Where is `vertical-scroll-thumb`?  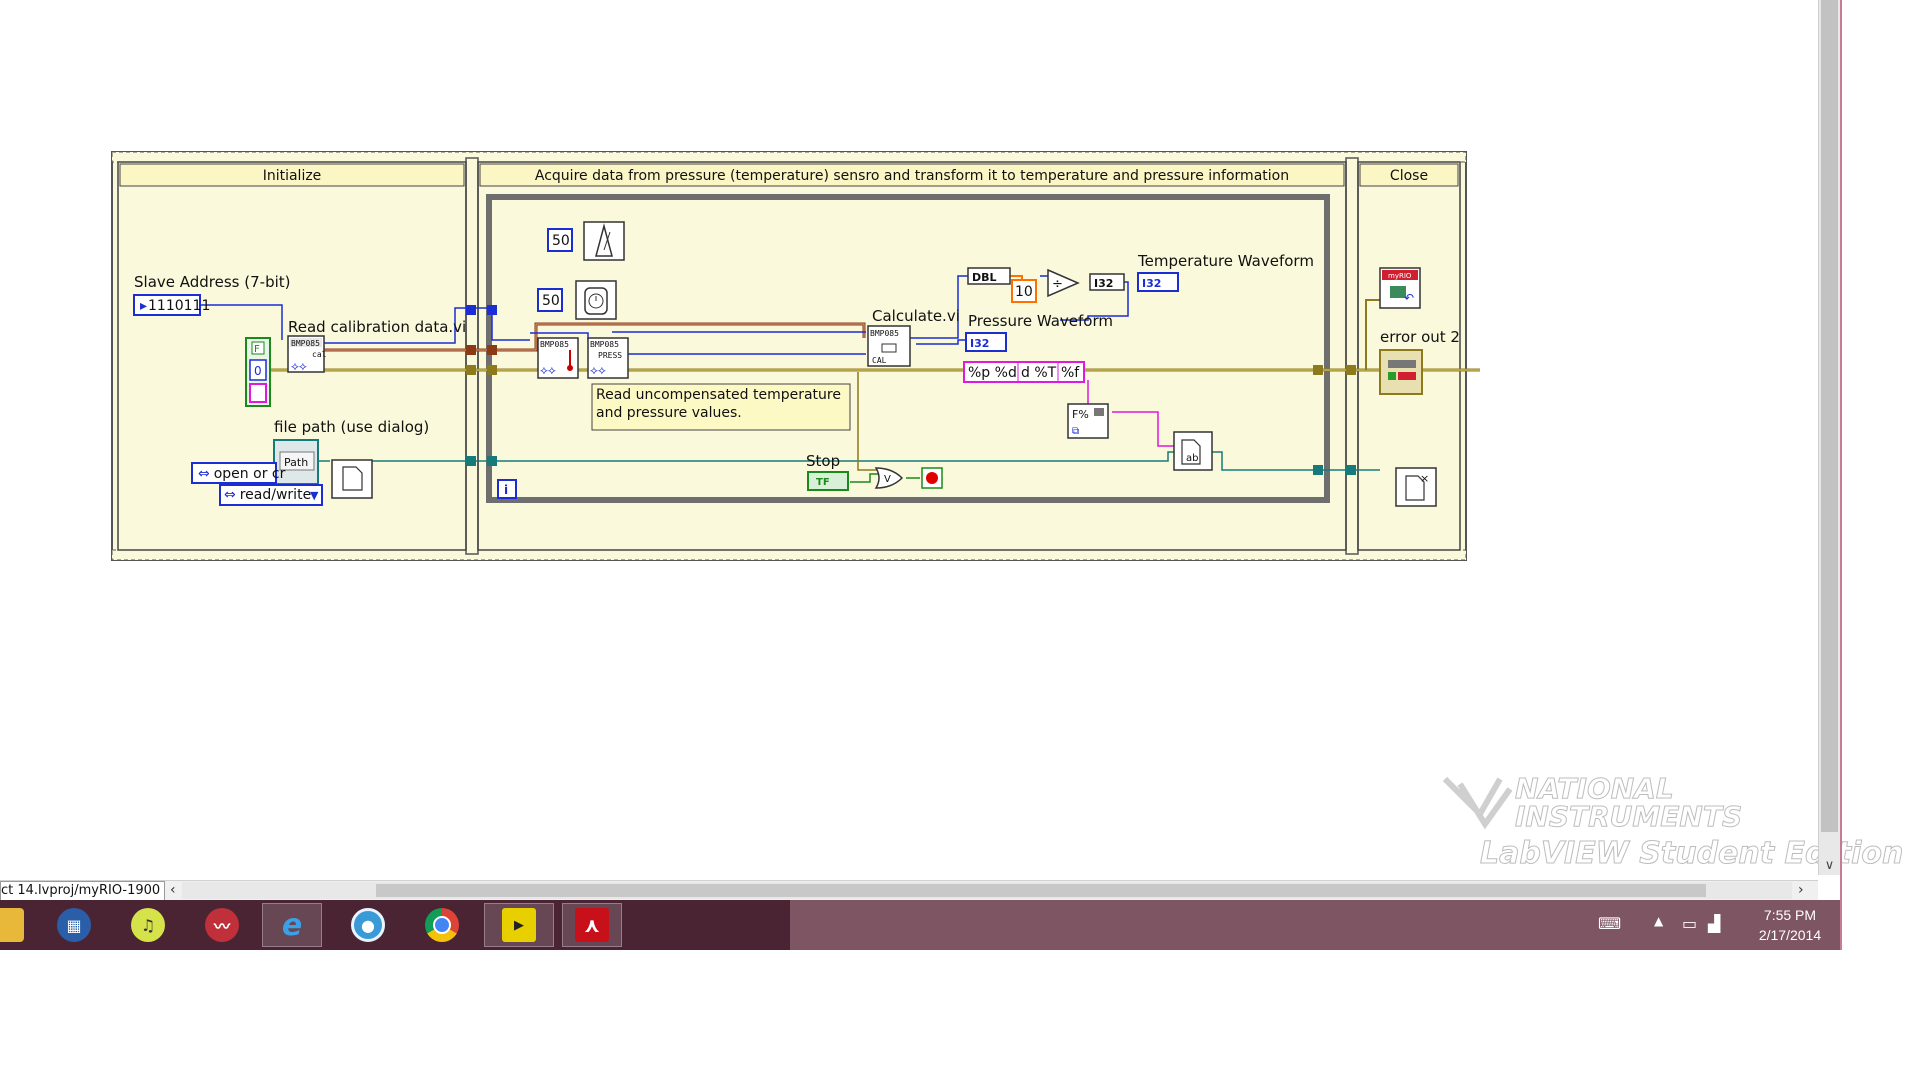
vertical-scroll-thumb is located at coordinates (1829, 416).